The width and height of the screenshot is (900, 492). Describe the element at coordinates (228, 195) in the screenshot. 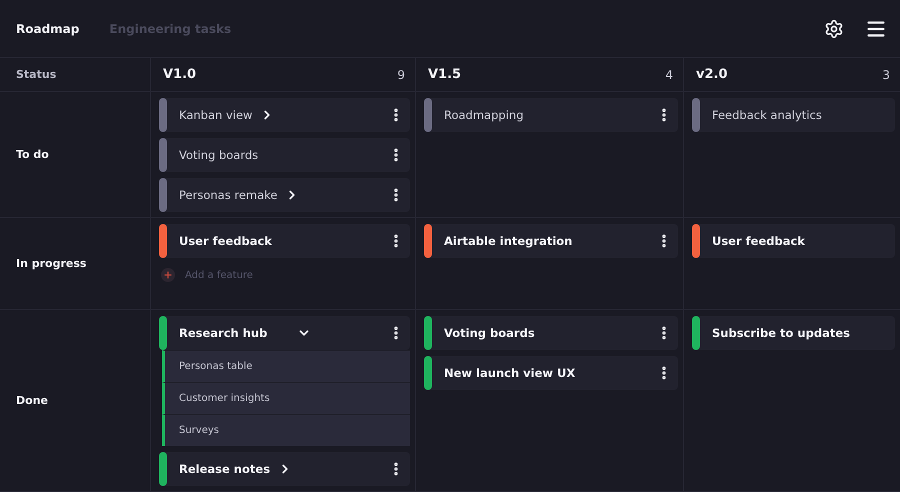

I see `card-title: Personas remake` at that location.